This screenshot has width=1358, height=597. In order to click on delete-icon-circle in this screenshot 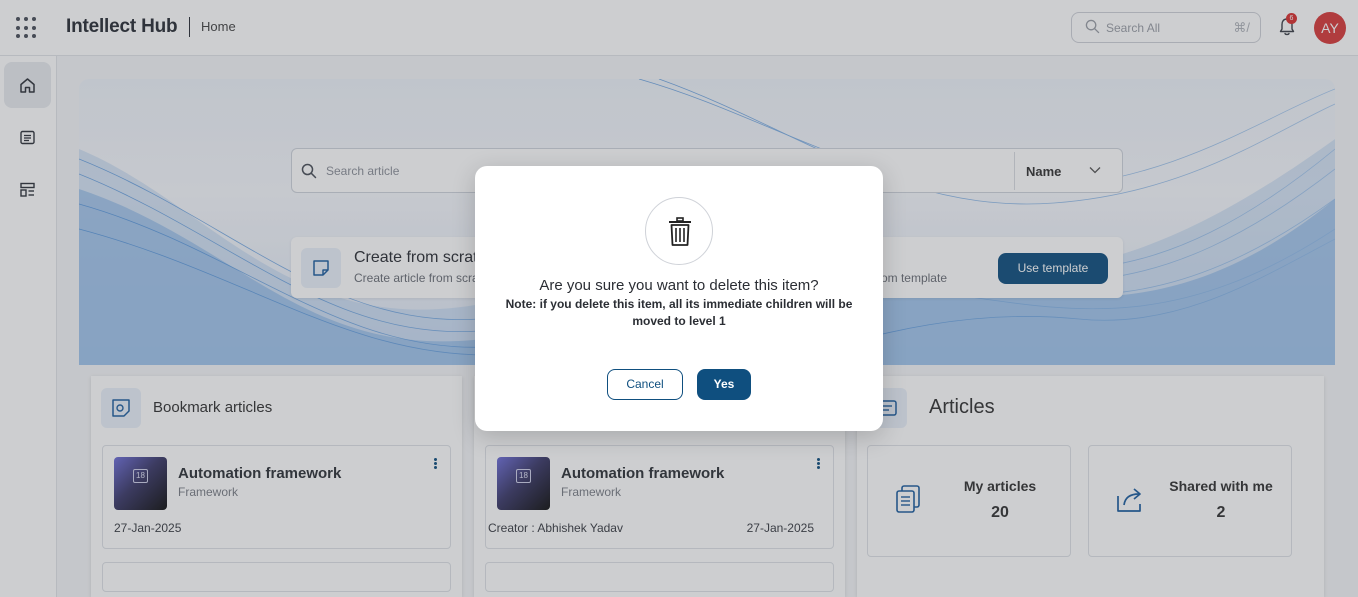, I will do `click(679, 231)`.